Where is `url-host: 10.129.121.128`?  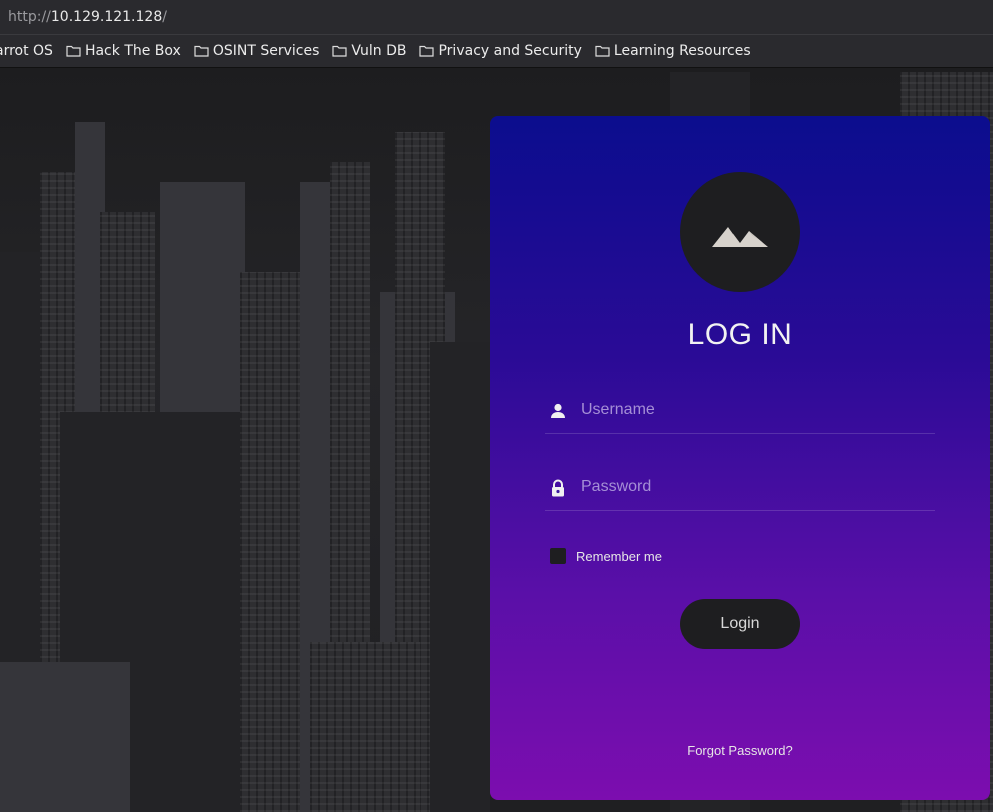 url-host: 10.129.121.128 is located at coordinates (106, 17).